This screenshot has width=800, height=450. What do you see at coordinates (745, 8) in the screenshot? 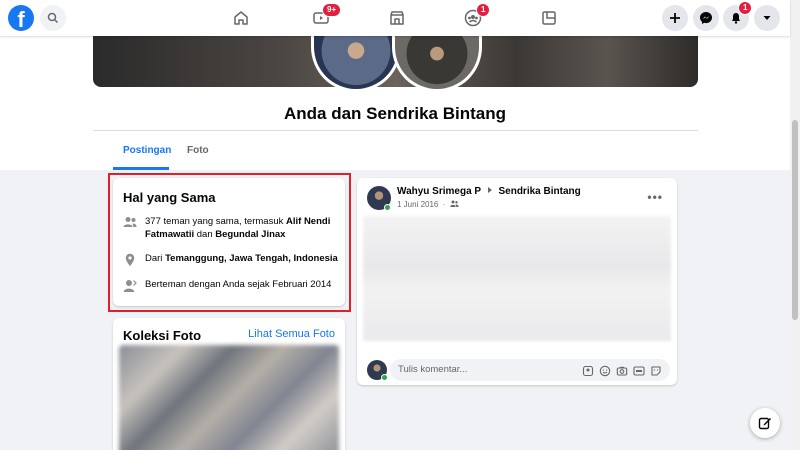
I see `notifications-badge: 1` at bounding box center [745, 8].